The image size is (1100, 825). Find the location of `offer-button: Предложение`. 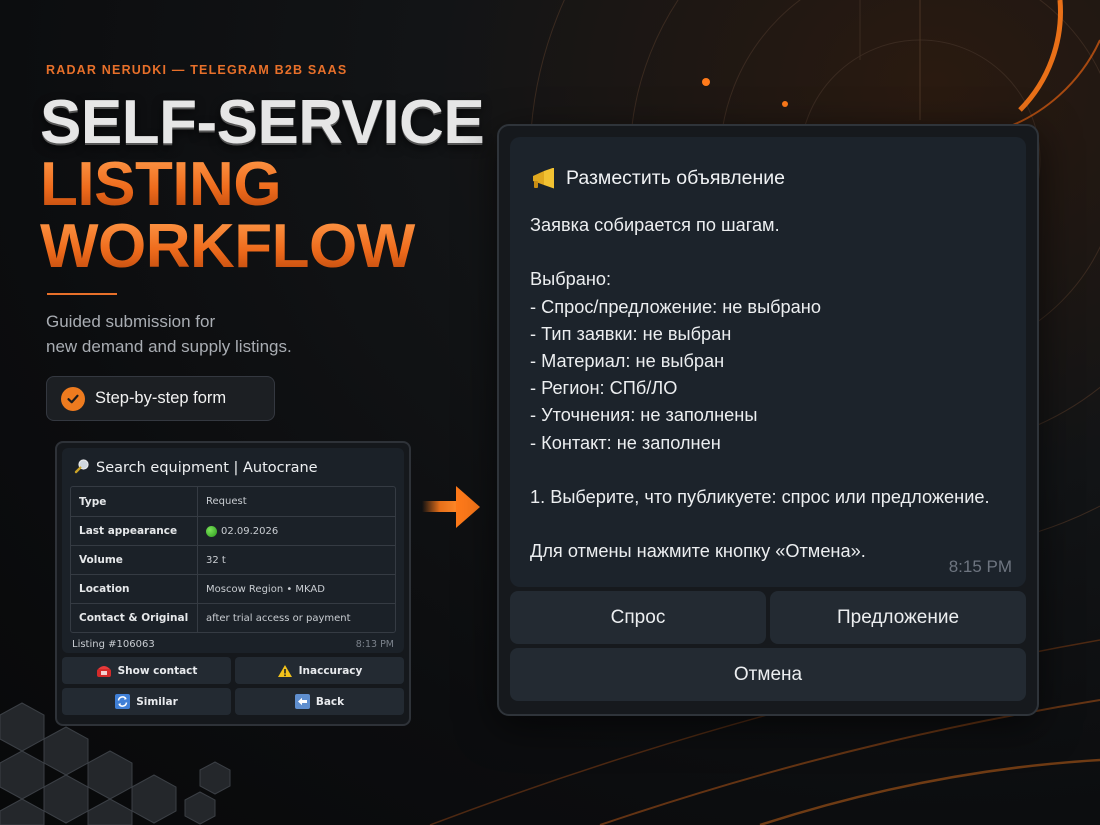

offer-button: Предложение is located at coordinates (898, 617).